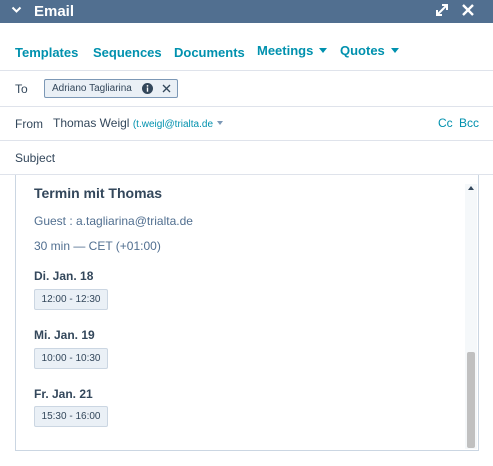 The width and height of the screenshot is (493, 466). What do you see at coordinates (209, 52) in the screenshot?
I see `documents-link: Documents` at bounding box center [209, 52].